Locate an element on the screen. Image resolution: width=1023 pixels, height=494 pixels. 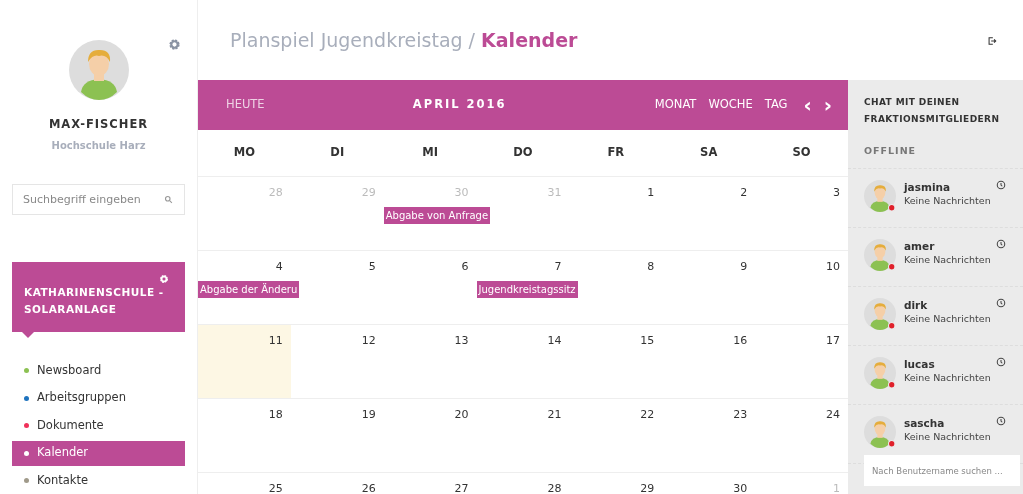
day-number: 26 is located at coordinates (369, 488).